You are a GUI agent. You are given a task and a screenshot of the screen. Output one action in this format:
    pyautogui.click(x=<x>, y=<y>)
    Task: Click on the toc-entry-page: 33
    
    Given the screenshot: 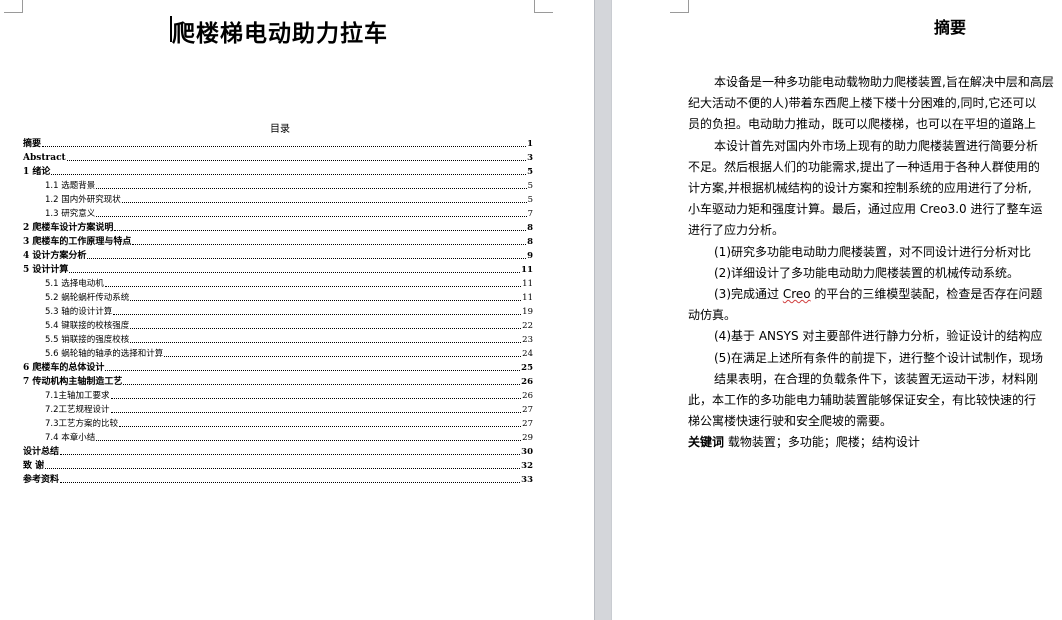 What is the action you would take?
    pyautogui.click(x=527, y=480)
    